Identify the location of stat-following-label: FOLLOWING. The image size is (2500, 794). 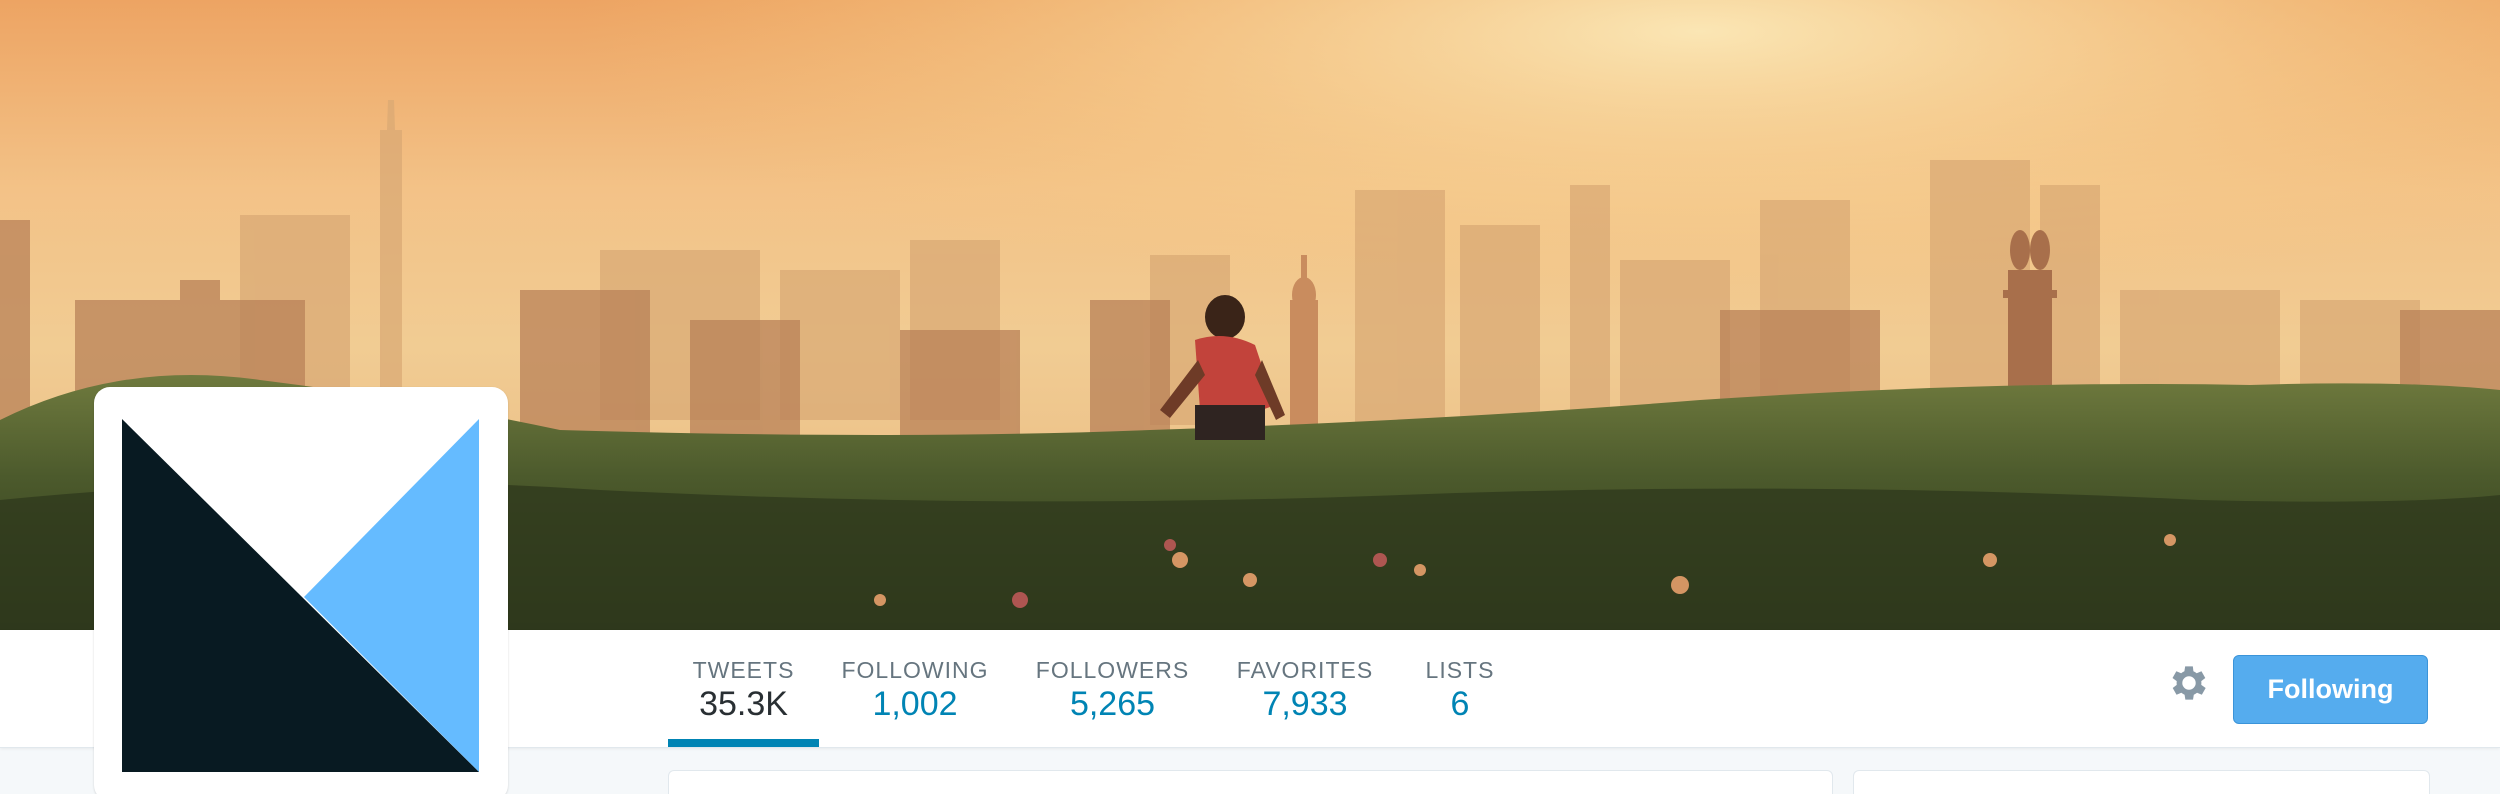
(915, 670).